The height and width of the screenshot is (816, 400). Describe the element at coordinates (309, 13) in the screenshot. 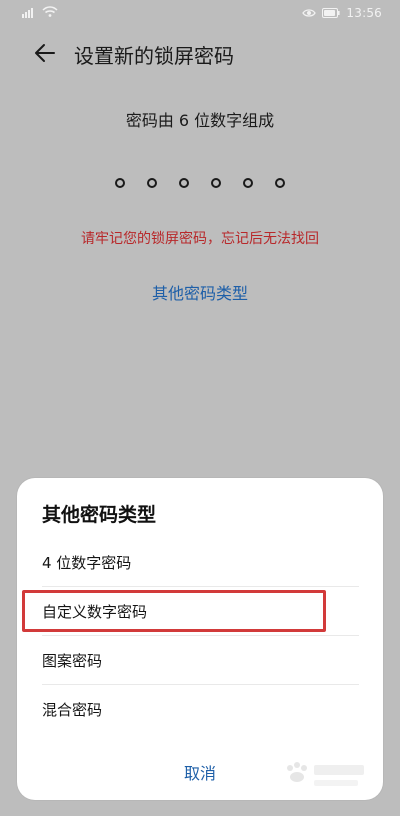

I see `eye-comfort-icon` at that location.